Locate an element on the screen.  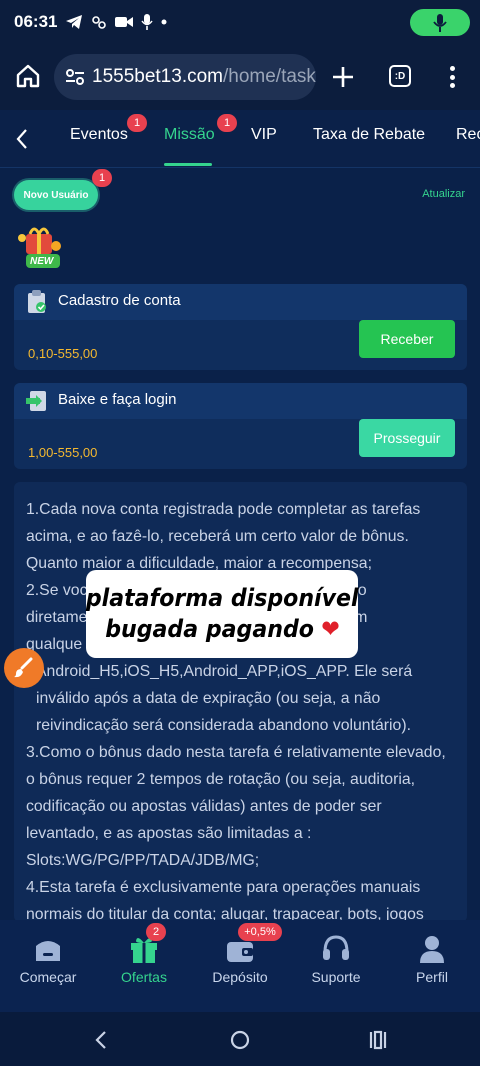
mic-active-pill is located at coordinates (440, 22).